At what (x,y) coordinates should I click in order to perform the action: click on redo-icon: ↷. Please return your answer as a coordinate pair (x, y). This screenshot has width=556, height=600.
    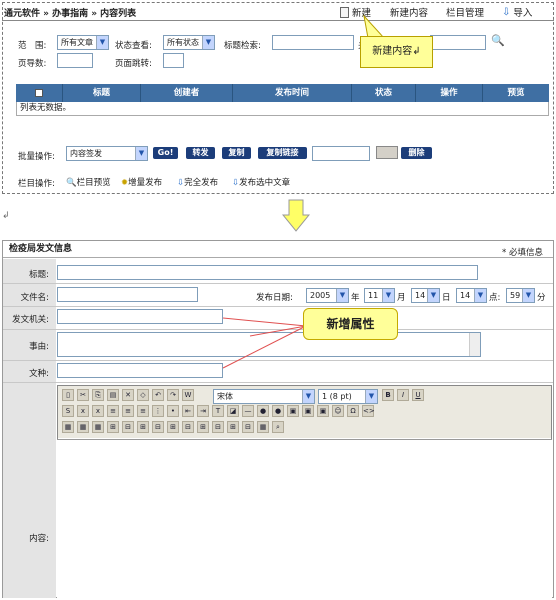
    Looking at the image, I should click on (173, 395).